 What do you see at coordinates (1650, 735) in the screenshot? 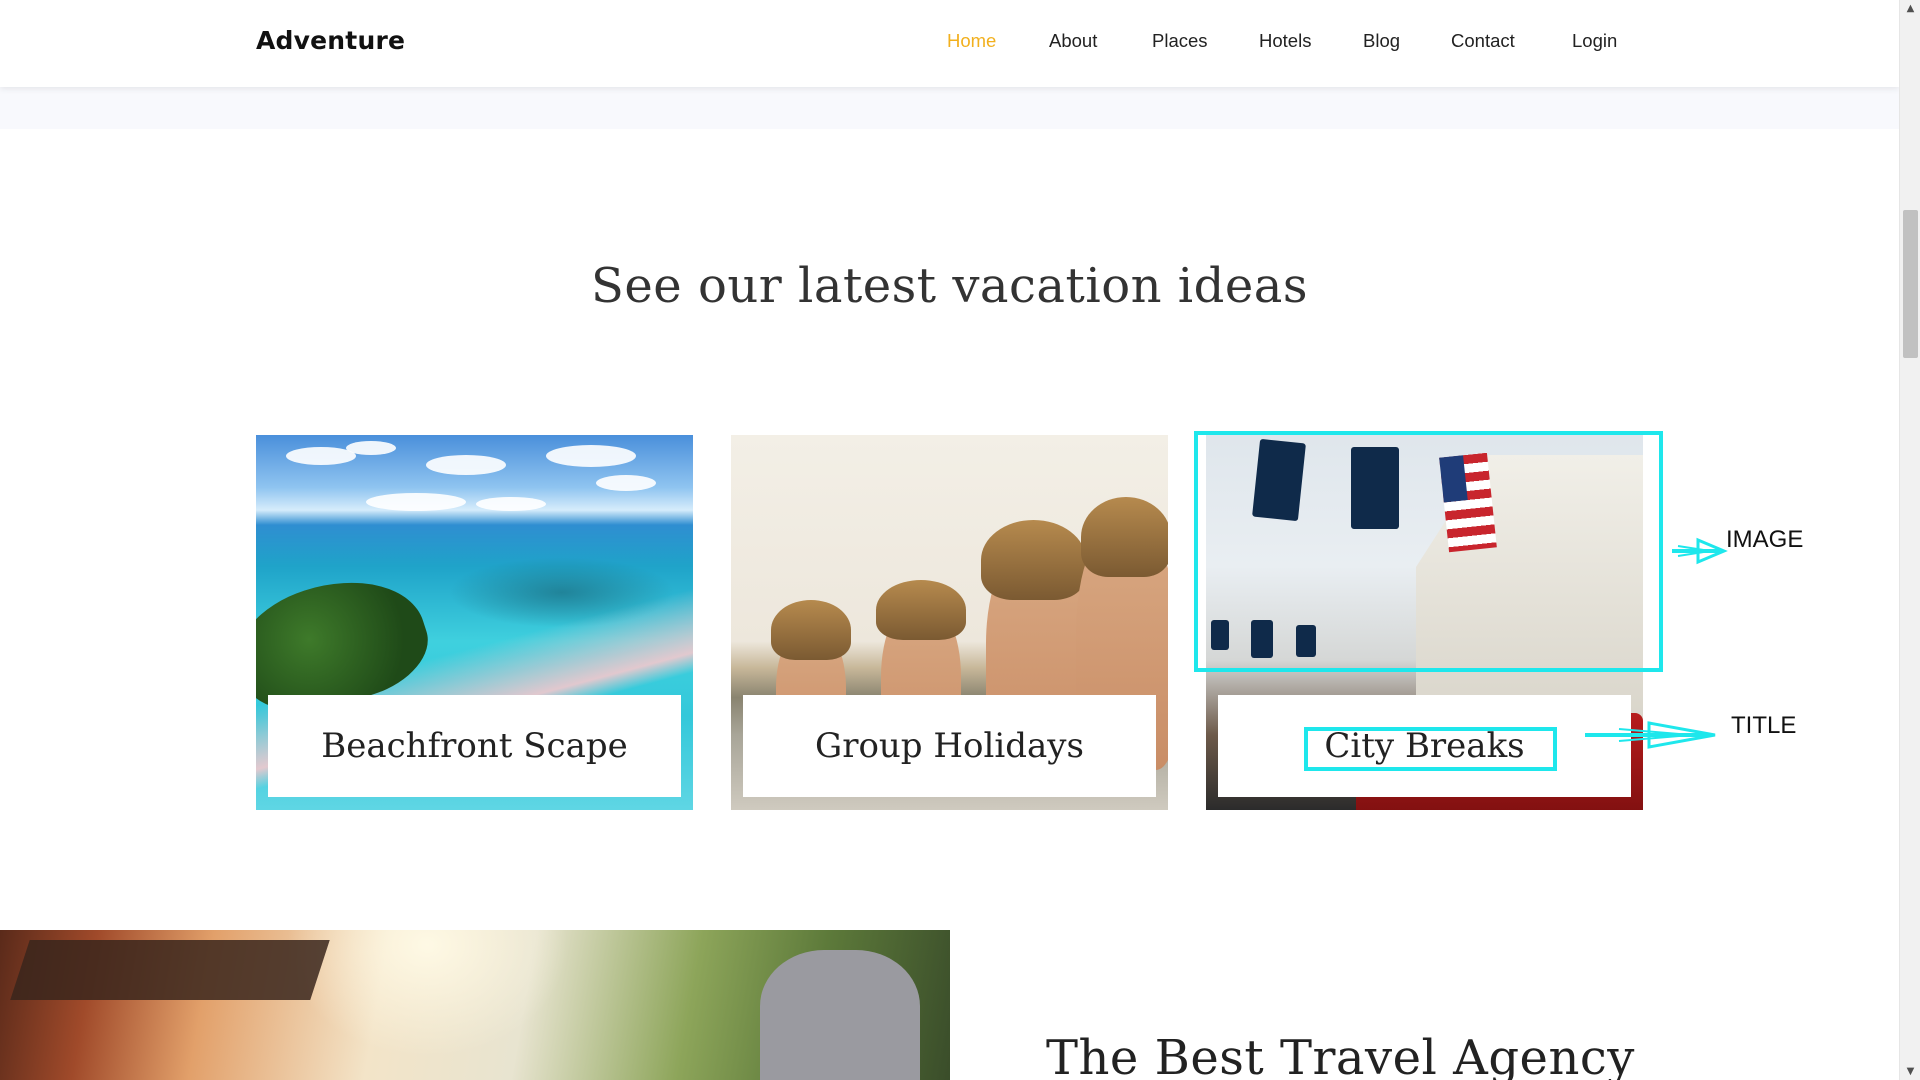
I see `annotation-arrow-title` at bounding box center [1650, 735].